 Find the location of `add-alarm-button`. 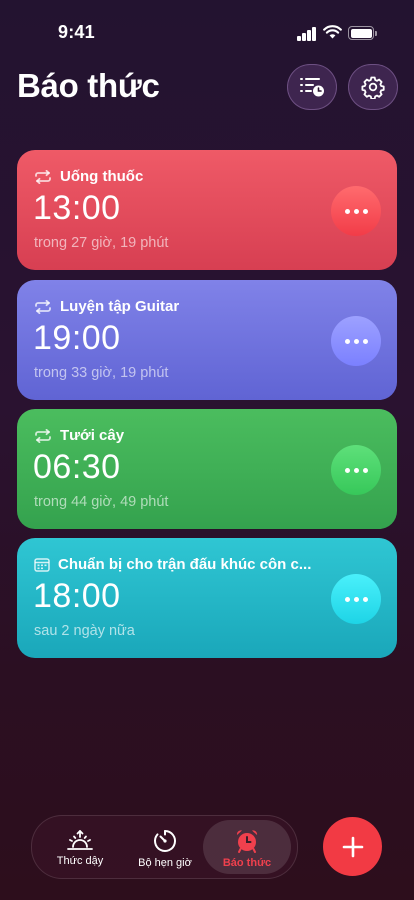

add-alarm-button is located at coordinates (352, 846).